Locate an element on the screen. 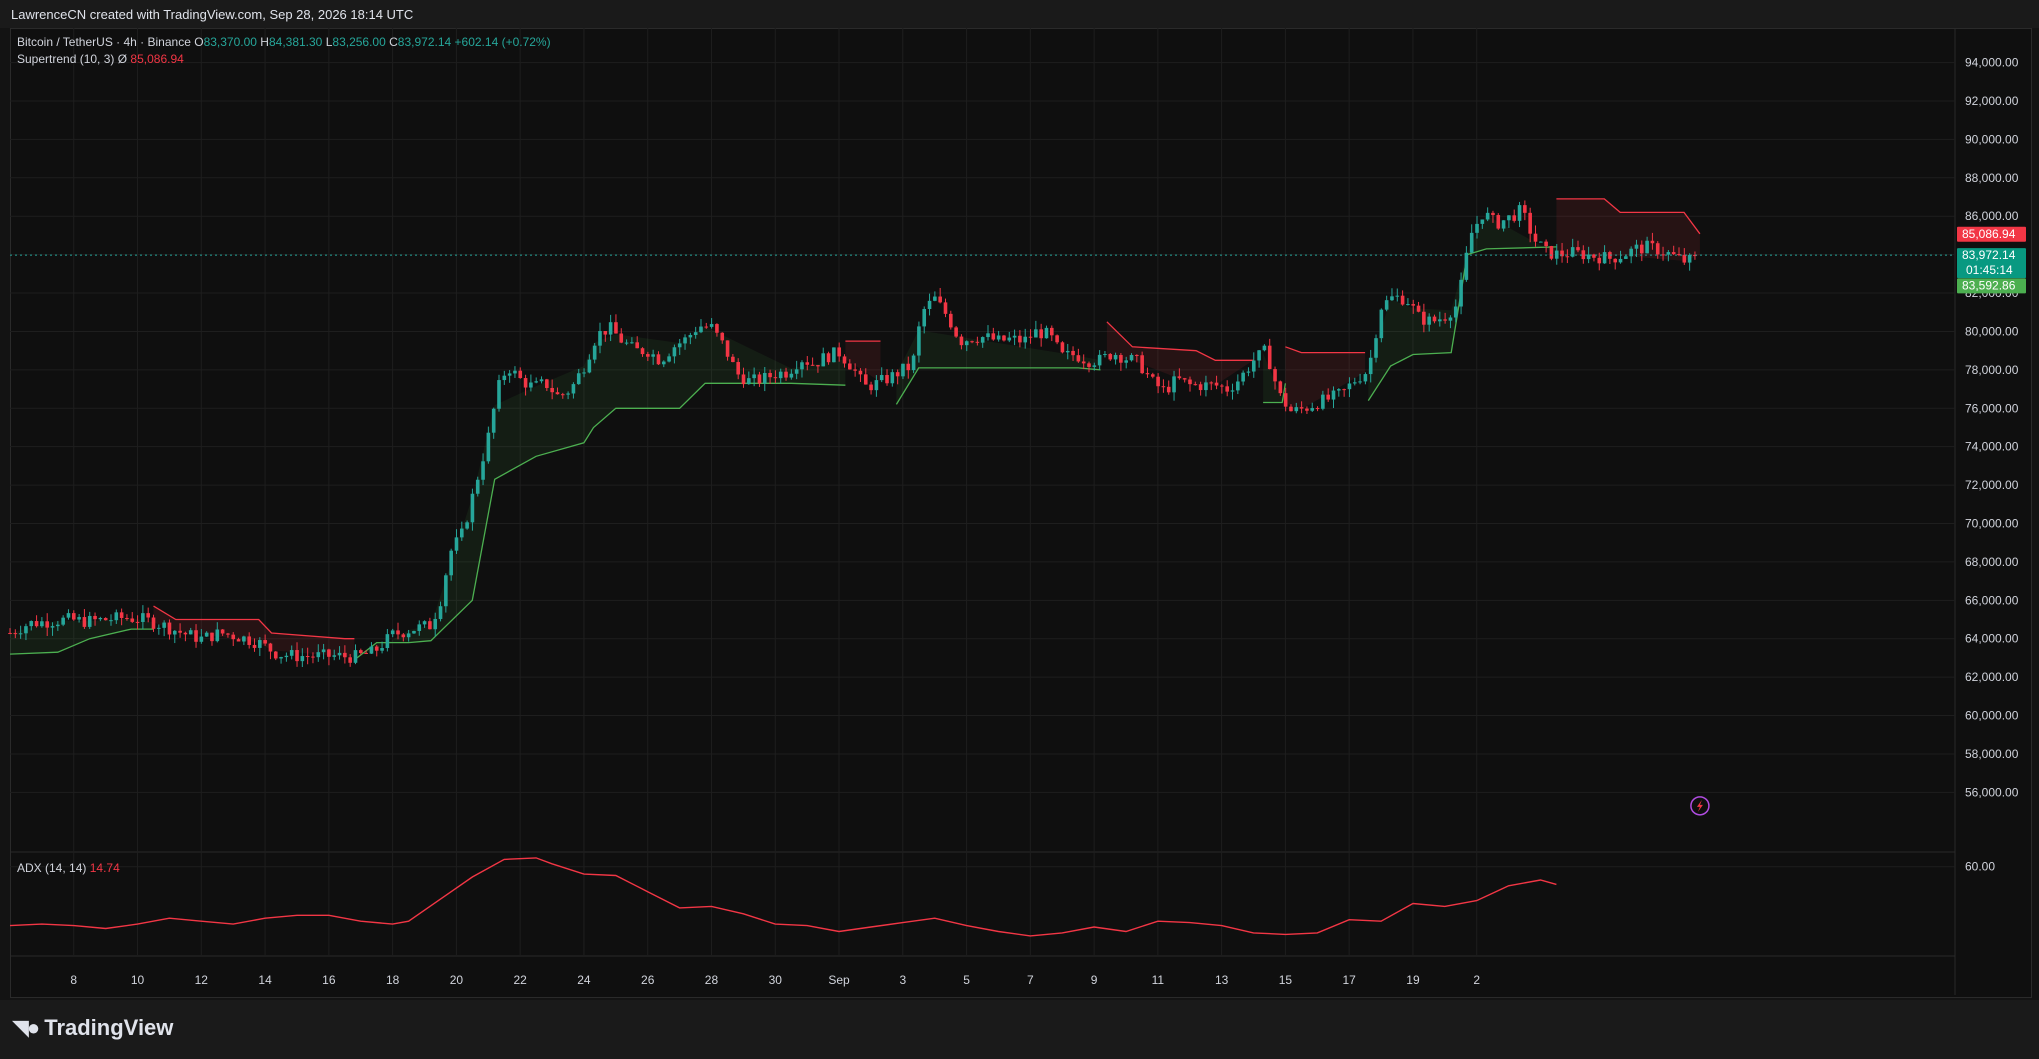 This screenshot has height=1059, width=2039. price-tick-label: 86,000.00 is located at coordinates (1992, 216).